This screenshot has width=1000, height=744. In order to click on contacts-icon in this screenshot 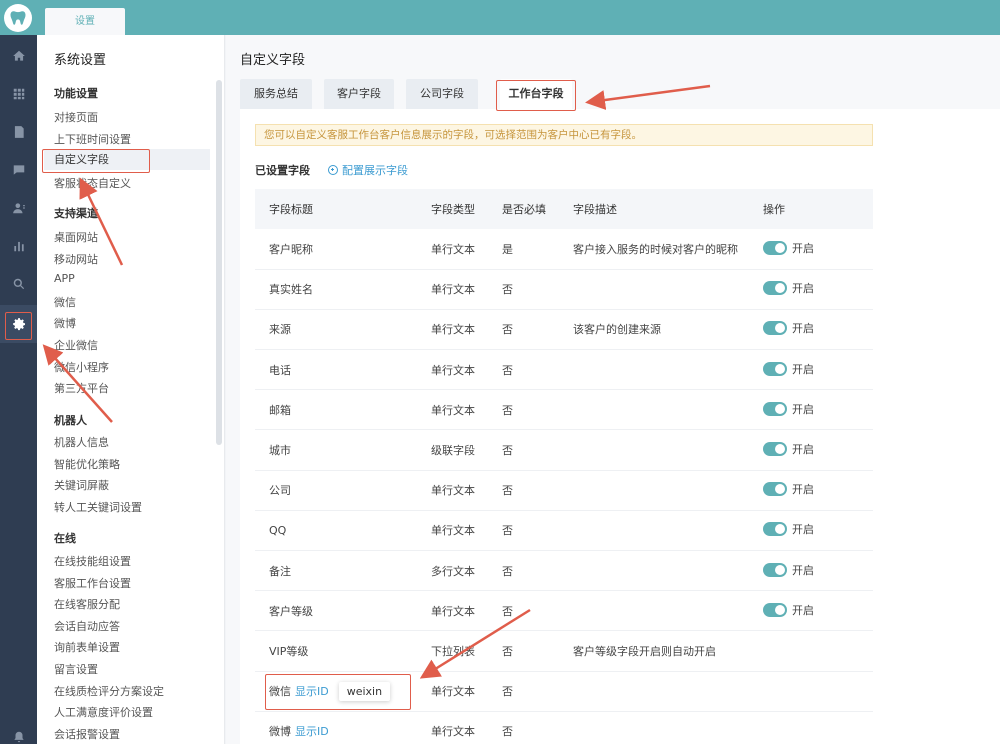, I will do `click(18, 208)`.